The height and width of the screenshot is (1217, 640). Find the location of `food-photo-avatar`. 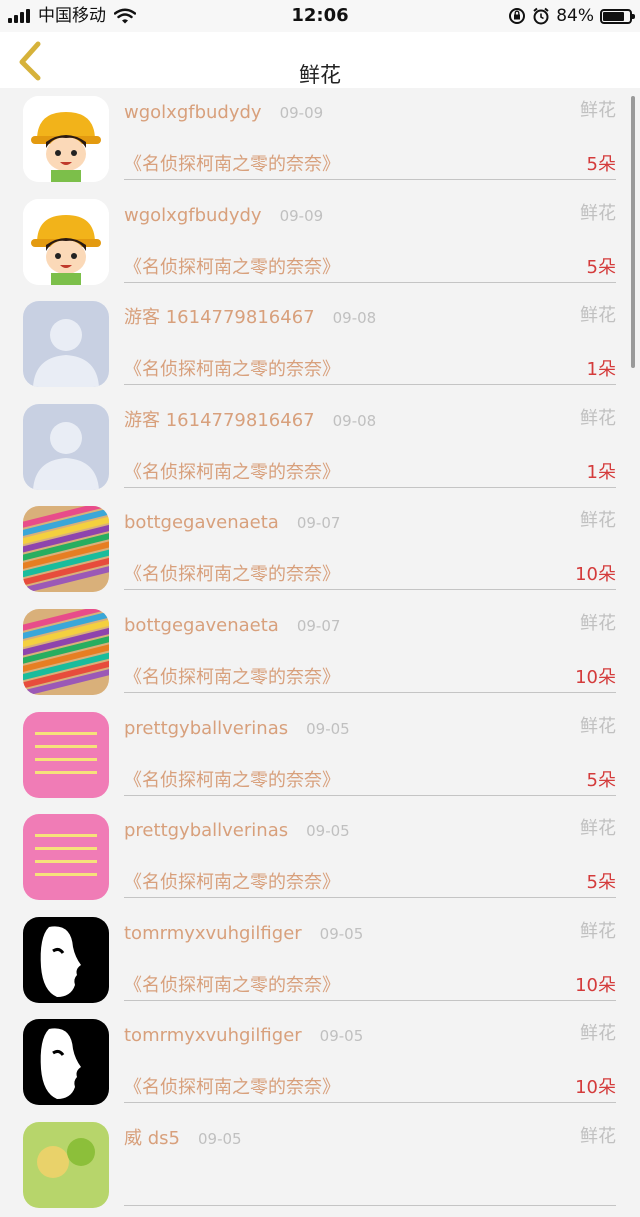

food-photo-avatar is located at coordinates (66, 1164).